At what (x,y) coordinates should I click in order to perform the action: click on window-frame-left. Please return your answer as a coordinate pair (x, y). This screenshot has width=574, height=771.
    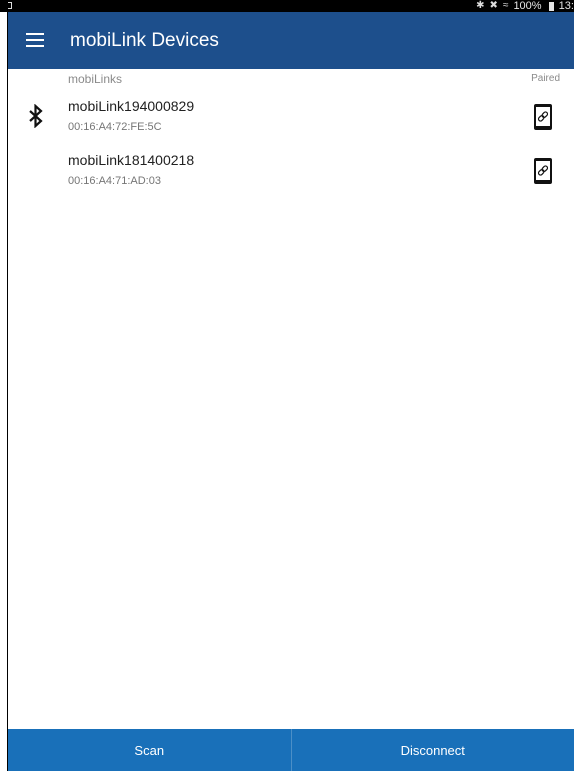
    Looking at the image, I should click on (4, 385).